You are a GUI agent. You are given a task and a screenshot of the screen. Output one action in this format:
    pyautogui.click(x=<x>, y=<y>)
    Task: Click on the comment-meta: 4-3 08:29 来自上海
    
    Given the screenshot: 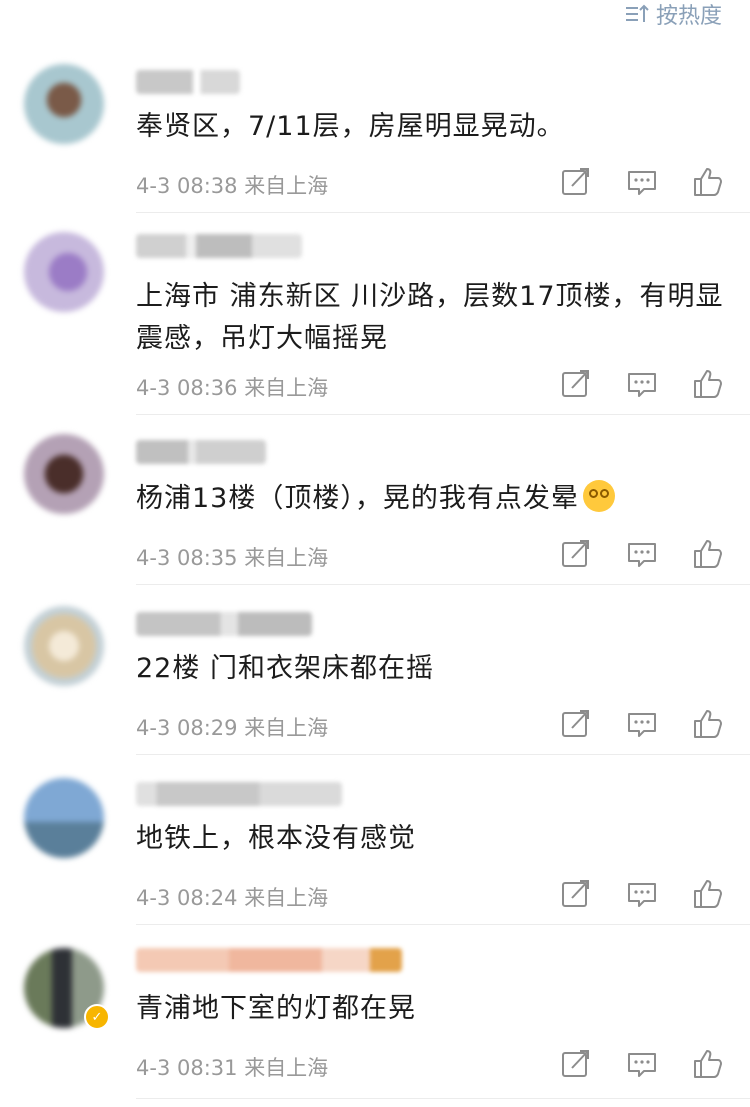 What is the action you would take?
    pyautogui.click(x=232, y=727)
    